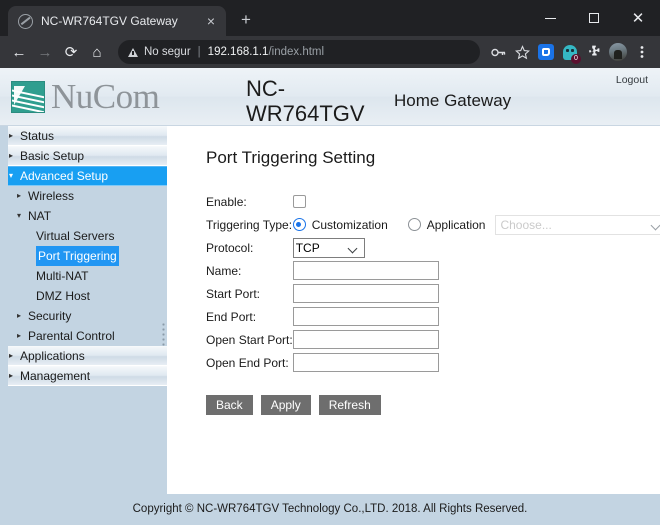 The height and width of the screenshot is (525, 660). What do you see at coordinates (83, 156) in the screenshot?
I see `sidebar-item-basic-setup: ▸ Basic Setup` at bounding box center [83, 156].